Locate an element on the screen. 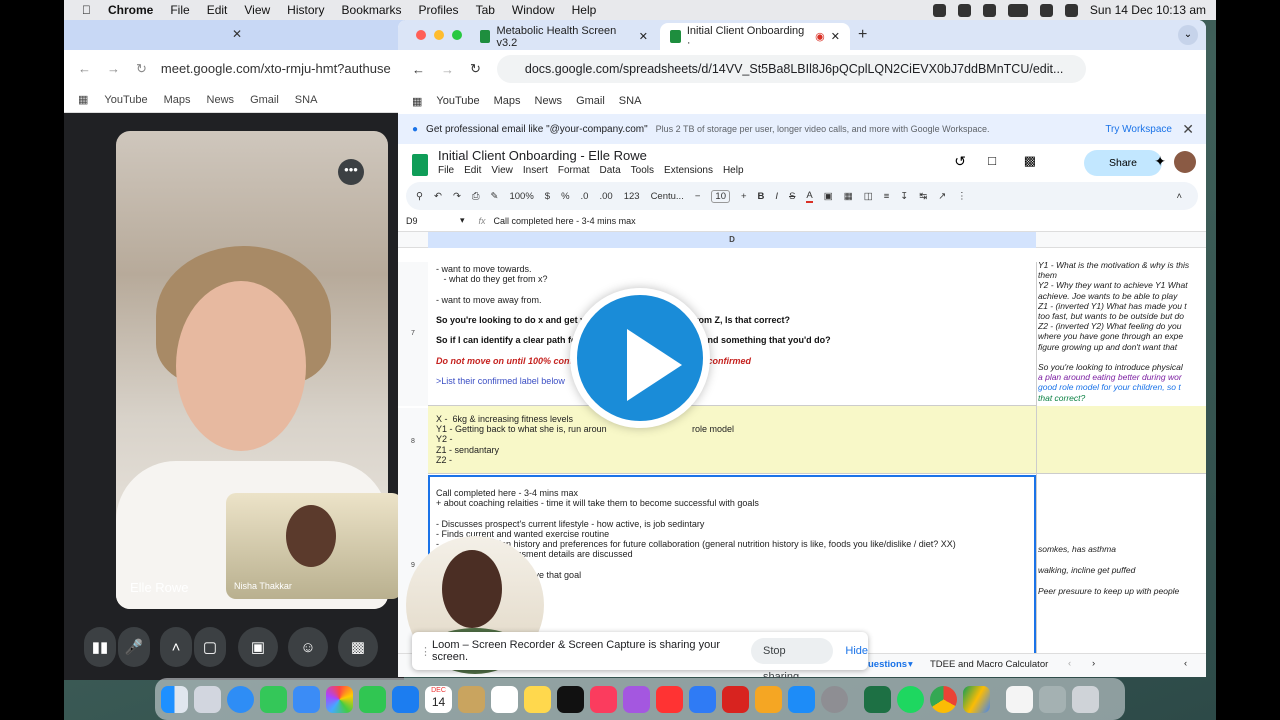 This screenshot has width=1280, height=720. app-store-icon is located at coordinates (801, 699).